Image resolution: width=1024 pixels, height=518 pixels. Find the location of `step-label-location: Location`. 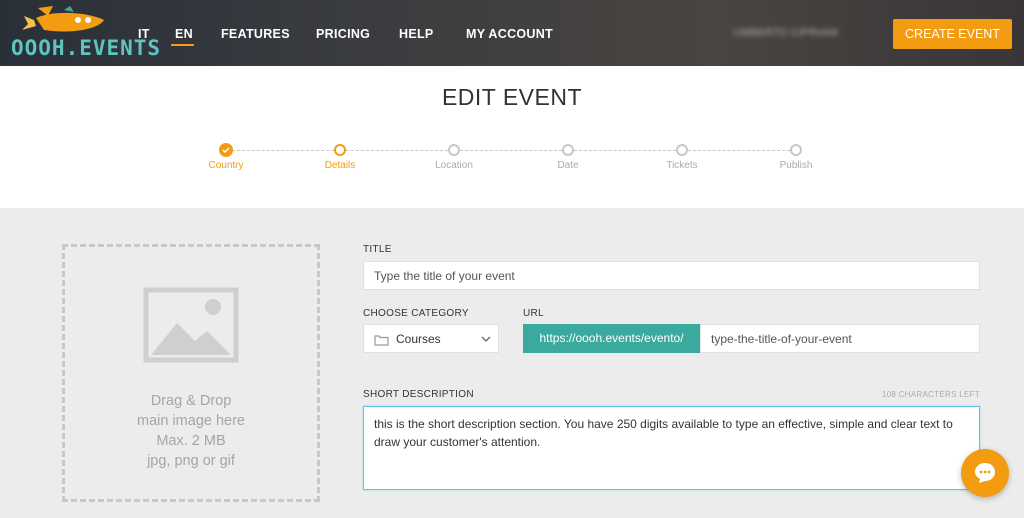

step-label-location: Location is located at coordinates (454, 165).